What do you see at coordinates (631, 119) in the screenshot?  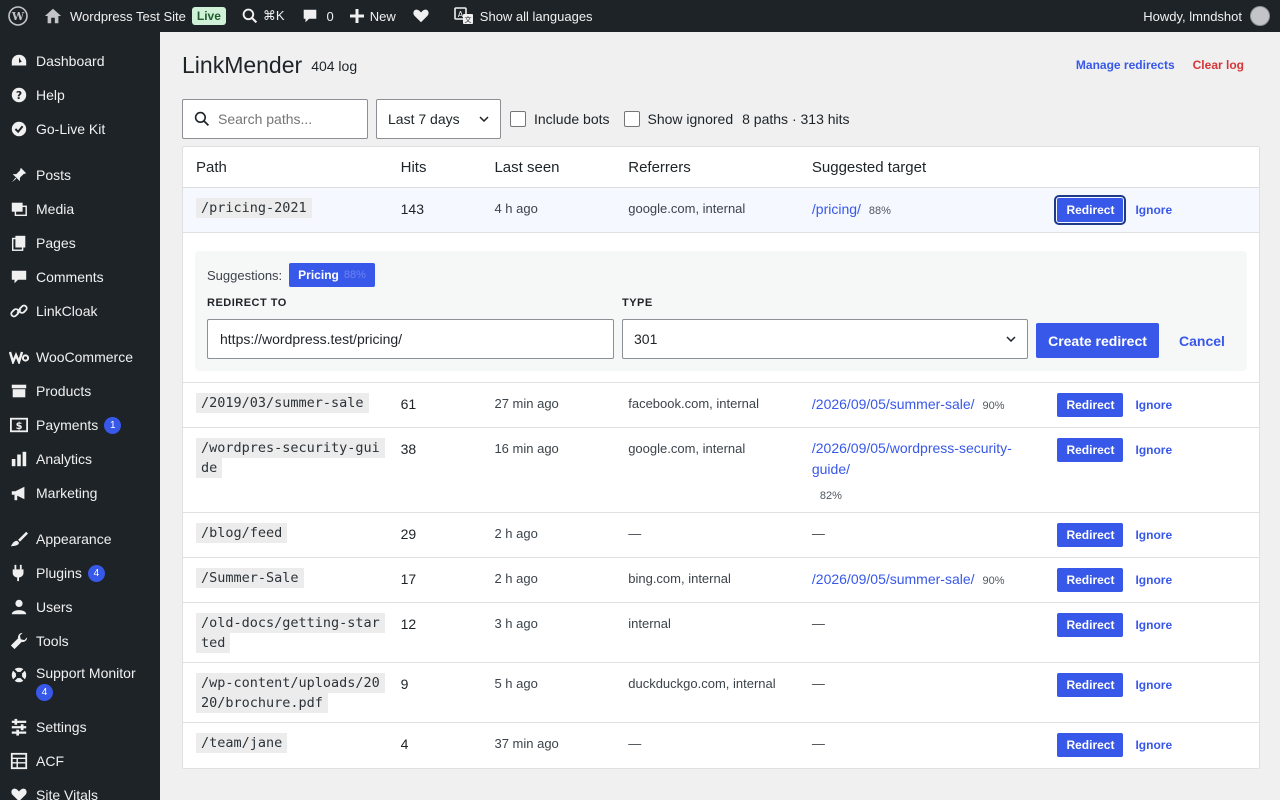 I see `show-ignored-checkbox` at bounding box center [631, 119].